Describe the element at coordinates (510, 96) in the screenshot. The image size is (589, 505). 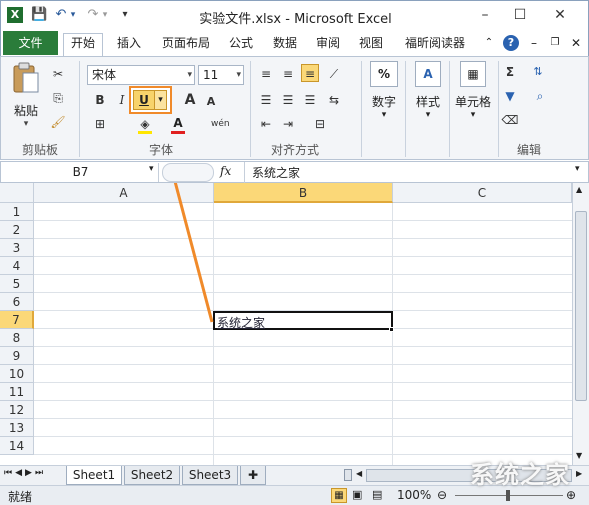
I see `fill-icon: ▼` at that location.